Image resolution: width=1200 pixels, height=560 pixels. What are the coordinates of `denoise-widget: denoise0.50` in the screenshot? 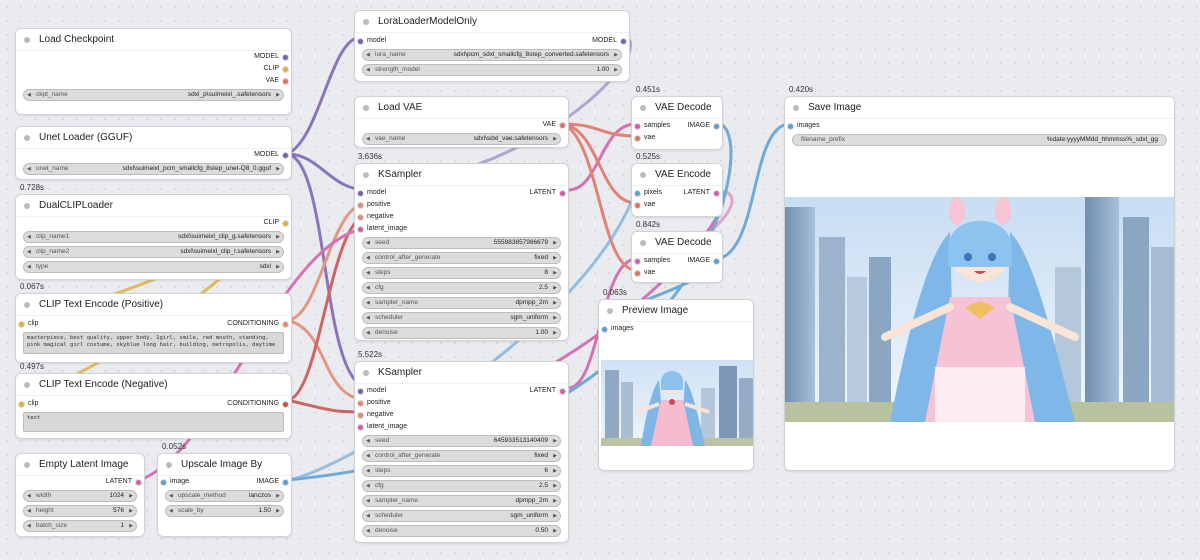 It's located at (461, 531).